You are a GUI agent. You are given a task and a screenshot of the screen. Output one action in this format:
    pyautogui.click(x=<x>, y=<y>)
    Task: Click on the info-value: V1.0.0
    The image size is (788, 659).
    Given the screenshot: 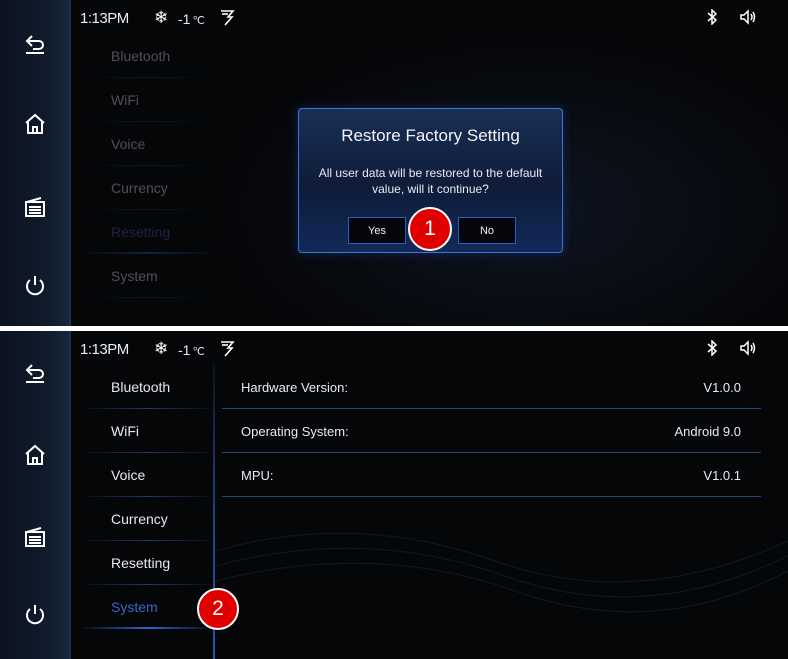 What is the action you would take?
    pyautogui.click(x=722, y=387)
    